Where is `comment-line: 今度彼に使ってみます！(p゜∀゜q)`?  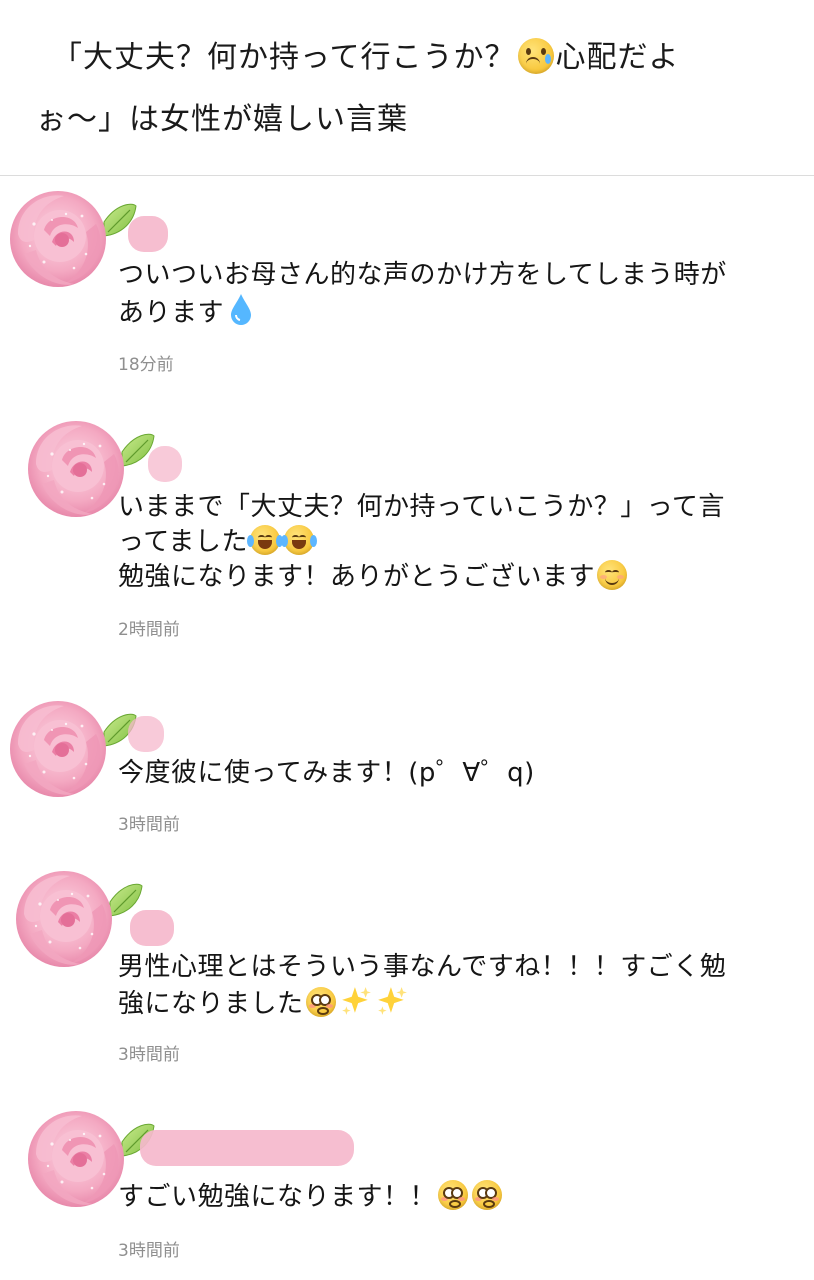 comment-line: 今度彼に使ってみます！(p゜∀゜q) is located at coordinates (326, 773).